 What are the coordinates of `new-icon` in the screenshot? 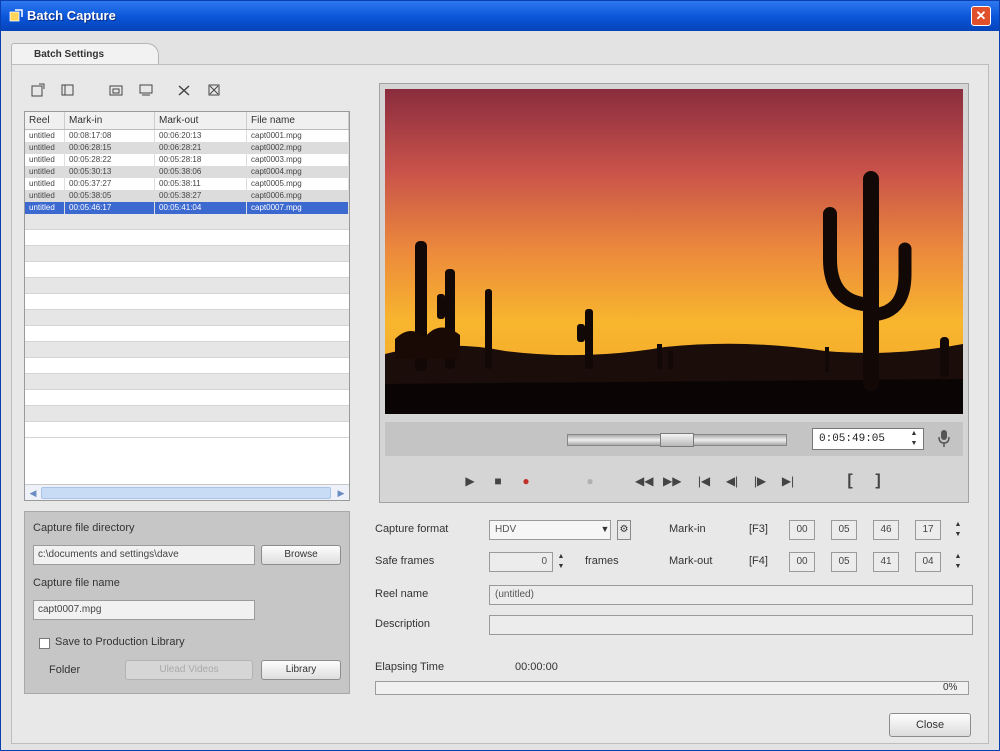 It's located at (38, 91).